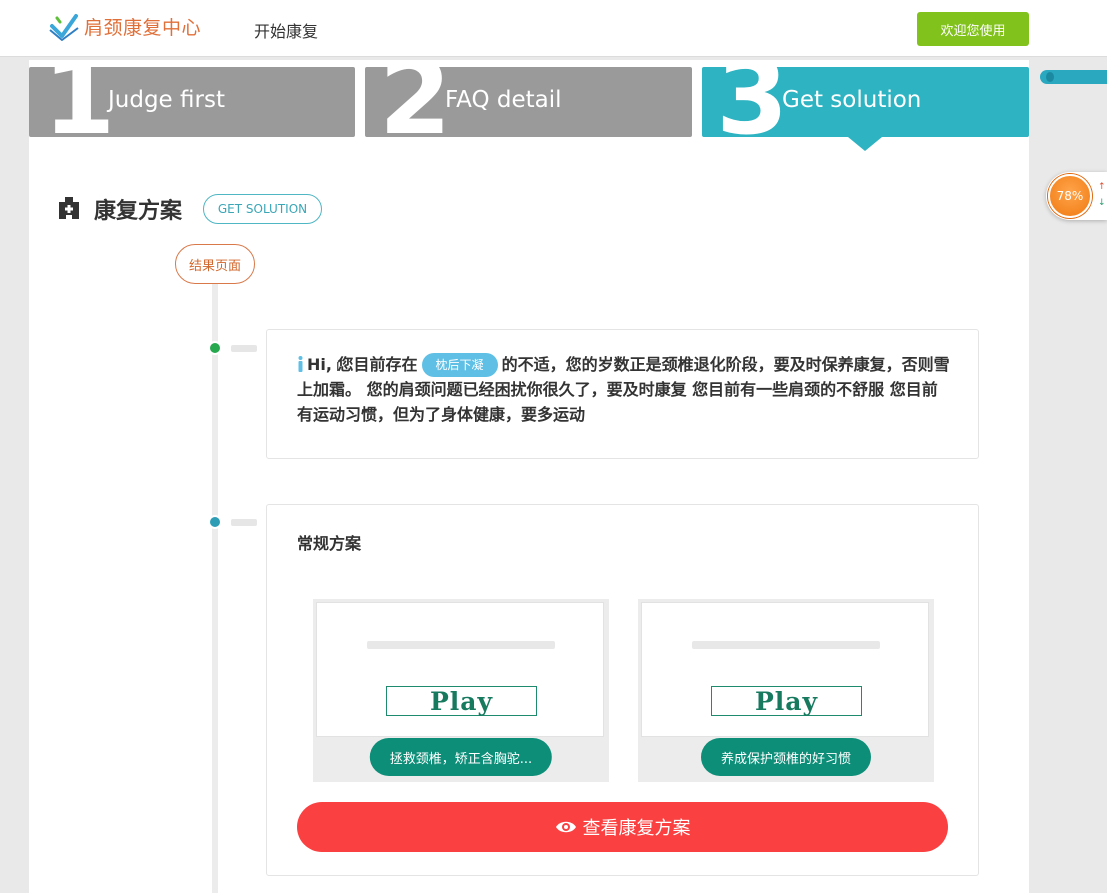 The image size is (1107, 893). What do you see at coordinates (300, 364) in the screenshot?
I see `person-icon` at bounding box center [300, 364].